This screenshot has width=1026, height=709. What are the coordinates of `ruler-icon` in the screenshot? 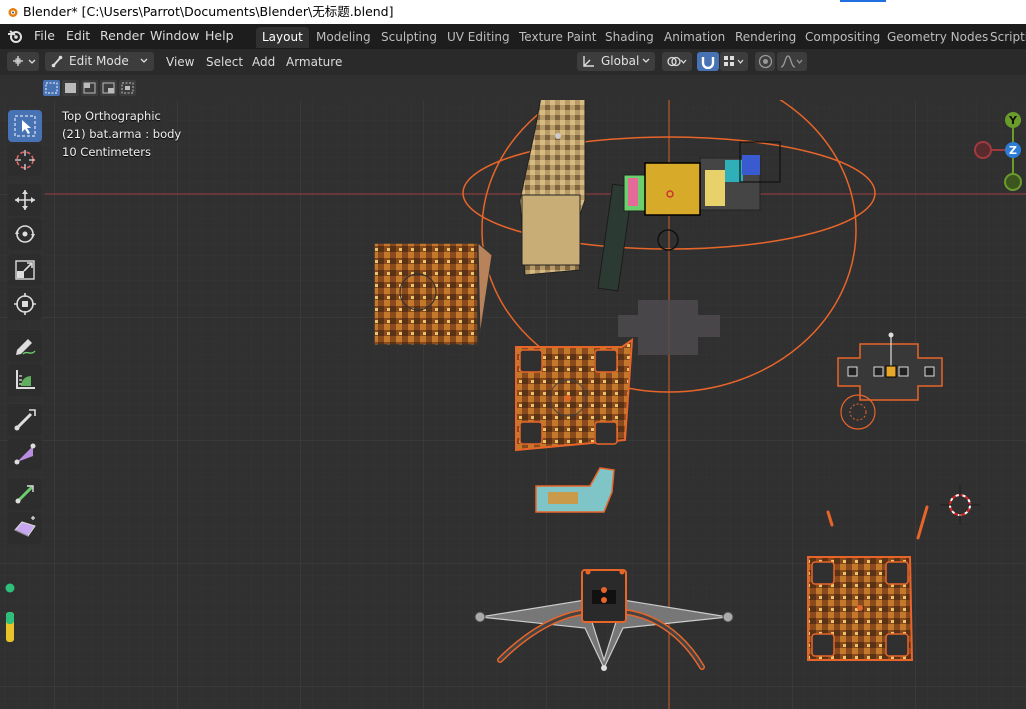 It's located at (25, 379).